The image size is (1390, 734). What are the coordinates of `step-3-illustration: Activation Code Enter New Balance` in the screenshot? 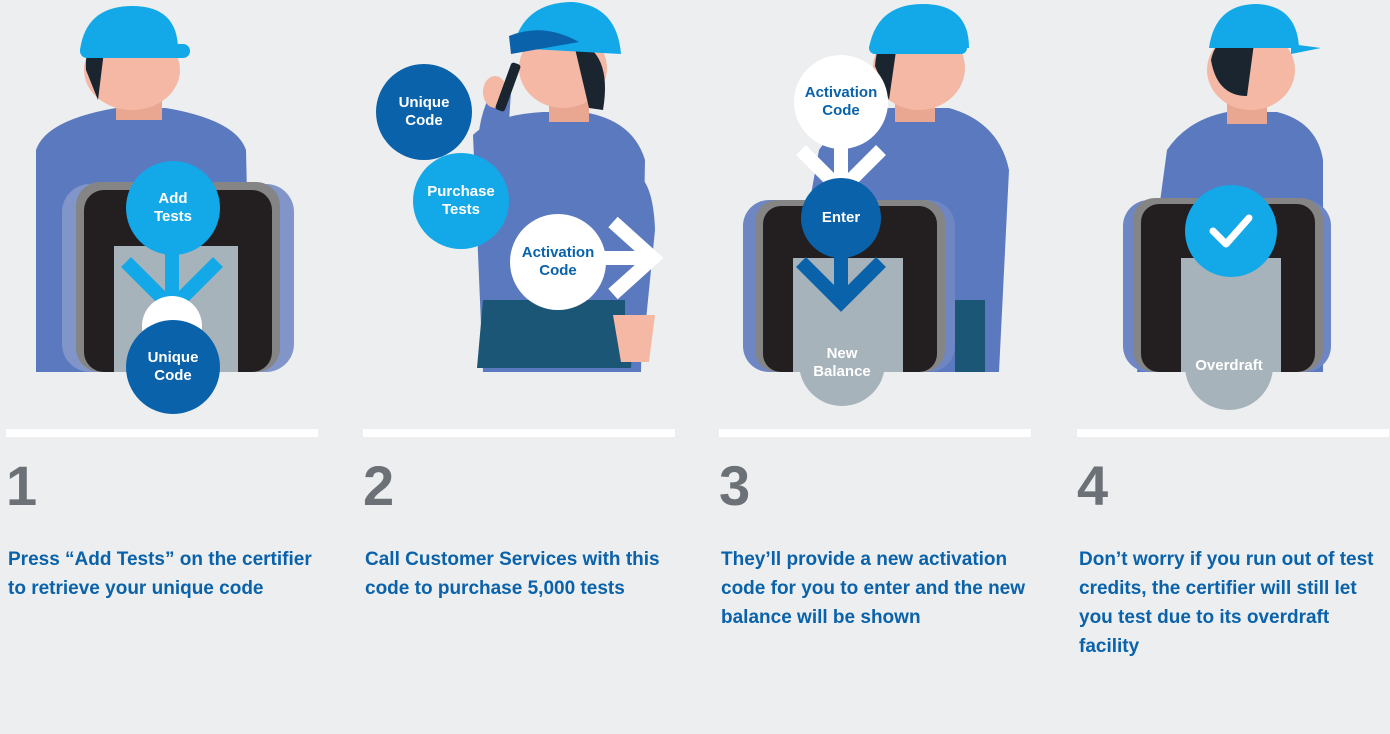 It's located at (875, 210).